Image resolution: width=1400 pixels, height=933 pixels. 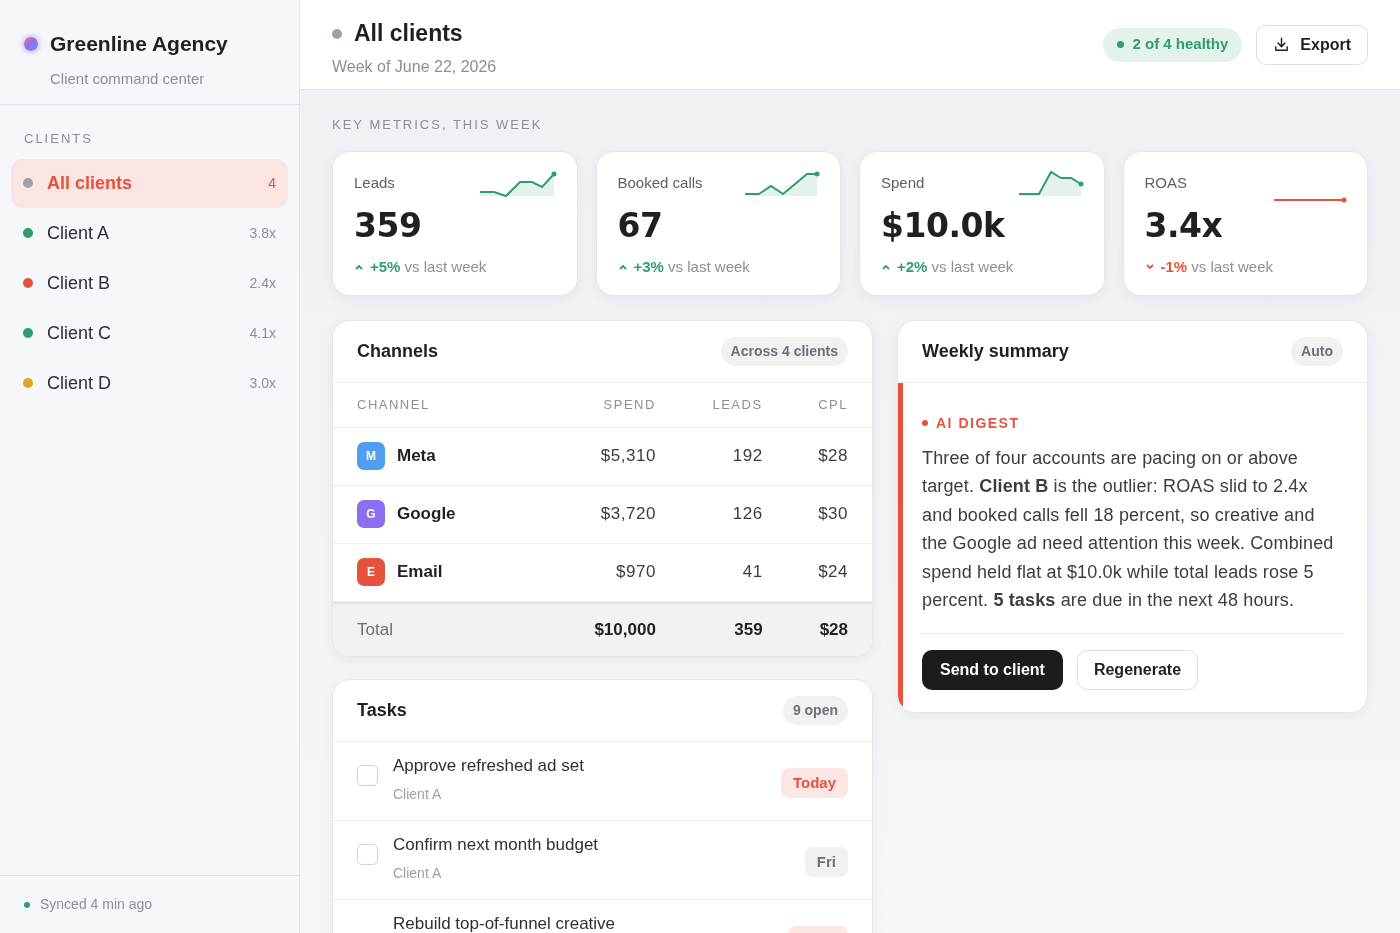 What do you see at coordinates (394, 404) in the screenshot?
I see `column-header: CHANNEL` at bounding box center [394, 404].